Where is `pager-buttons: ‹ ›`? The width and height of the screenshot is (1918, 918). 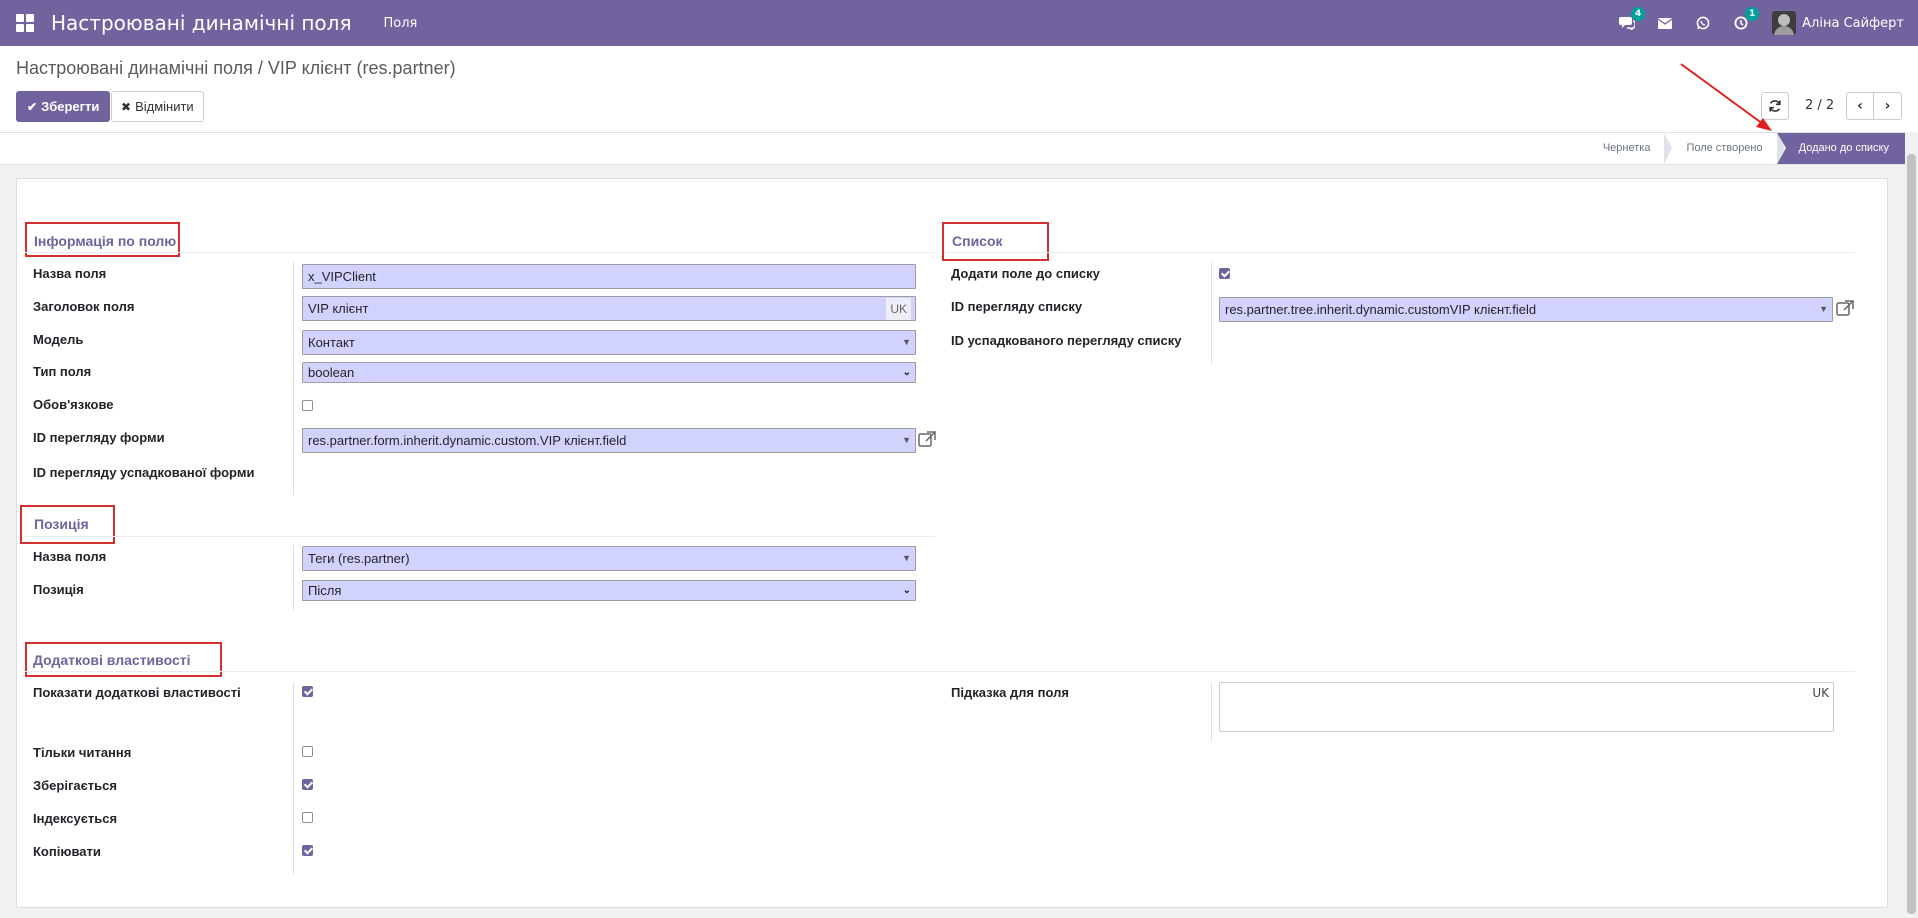 pager-buttons: ‹ › is located at coordinates (1874, 106).